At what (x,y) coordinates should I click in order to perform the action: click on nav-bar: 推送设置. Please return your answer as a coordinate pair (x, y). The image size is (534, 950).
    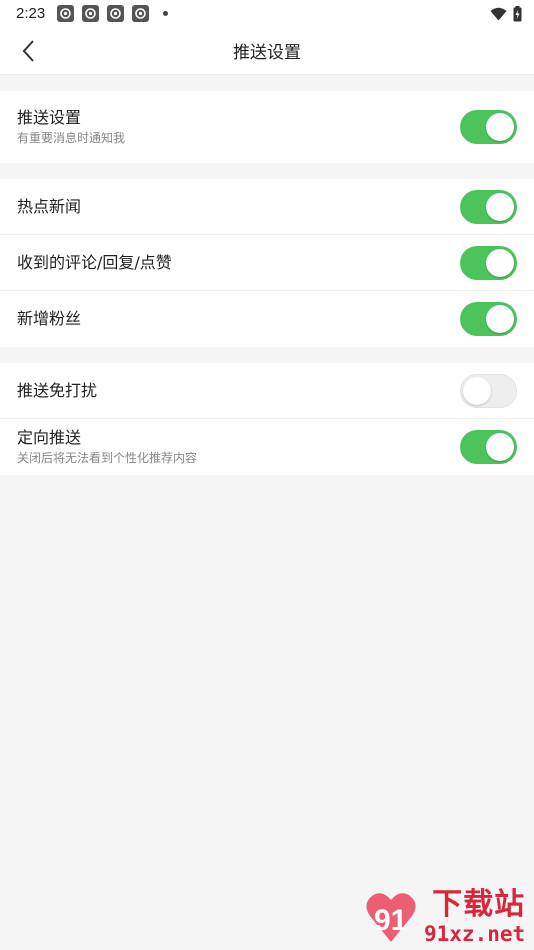
    Looking at the image, I should click on (267, 51).